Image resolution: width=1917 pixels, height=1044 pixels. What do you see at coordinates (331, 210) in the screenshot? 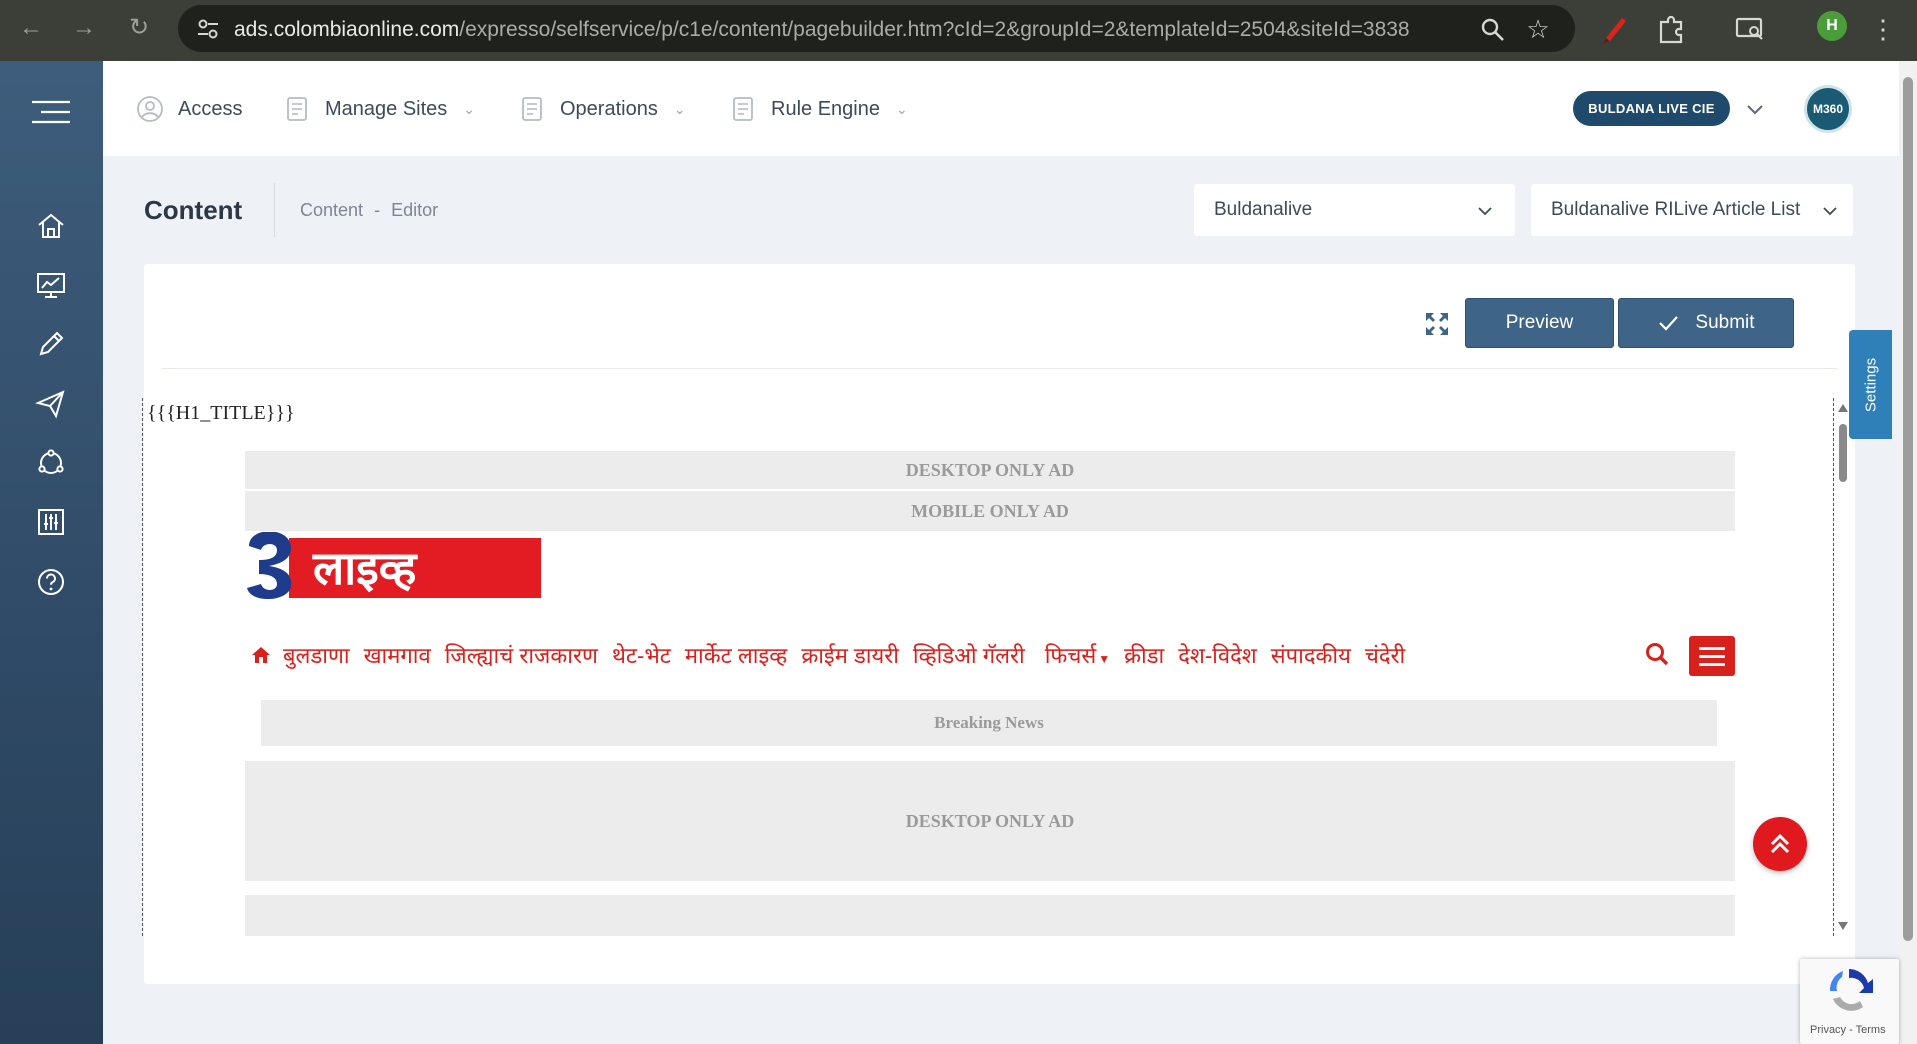
I see `breadcrumb-content: Content` at bounding box center [331, 210].